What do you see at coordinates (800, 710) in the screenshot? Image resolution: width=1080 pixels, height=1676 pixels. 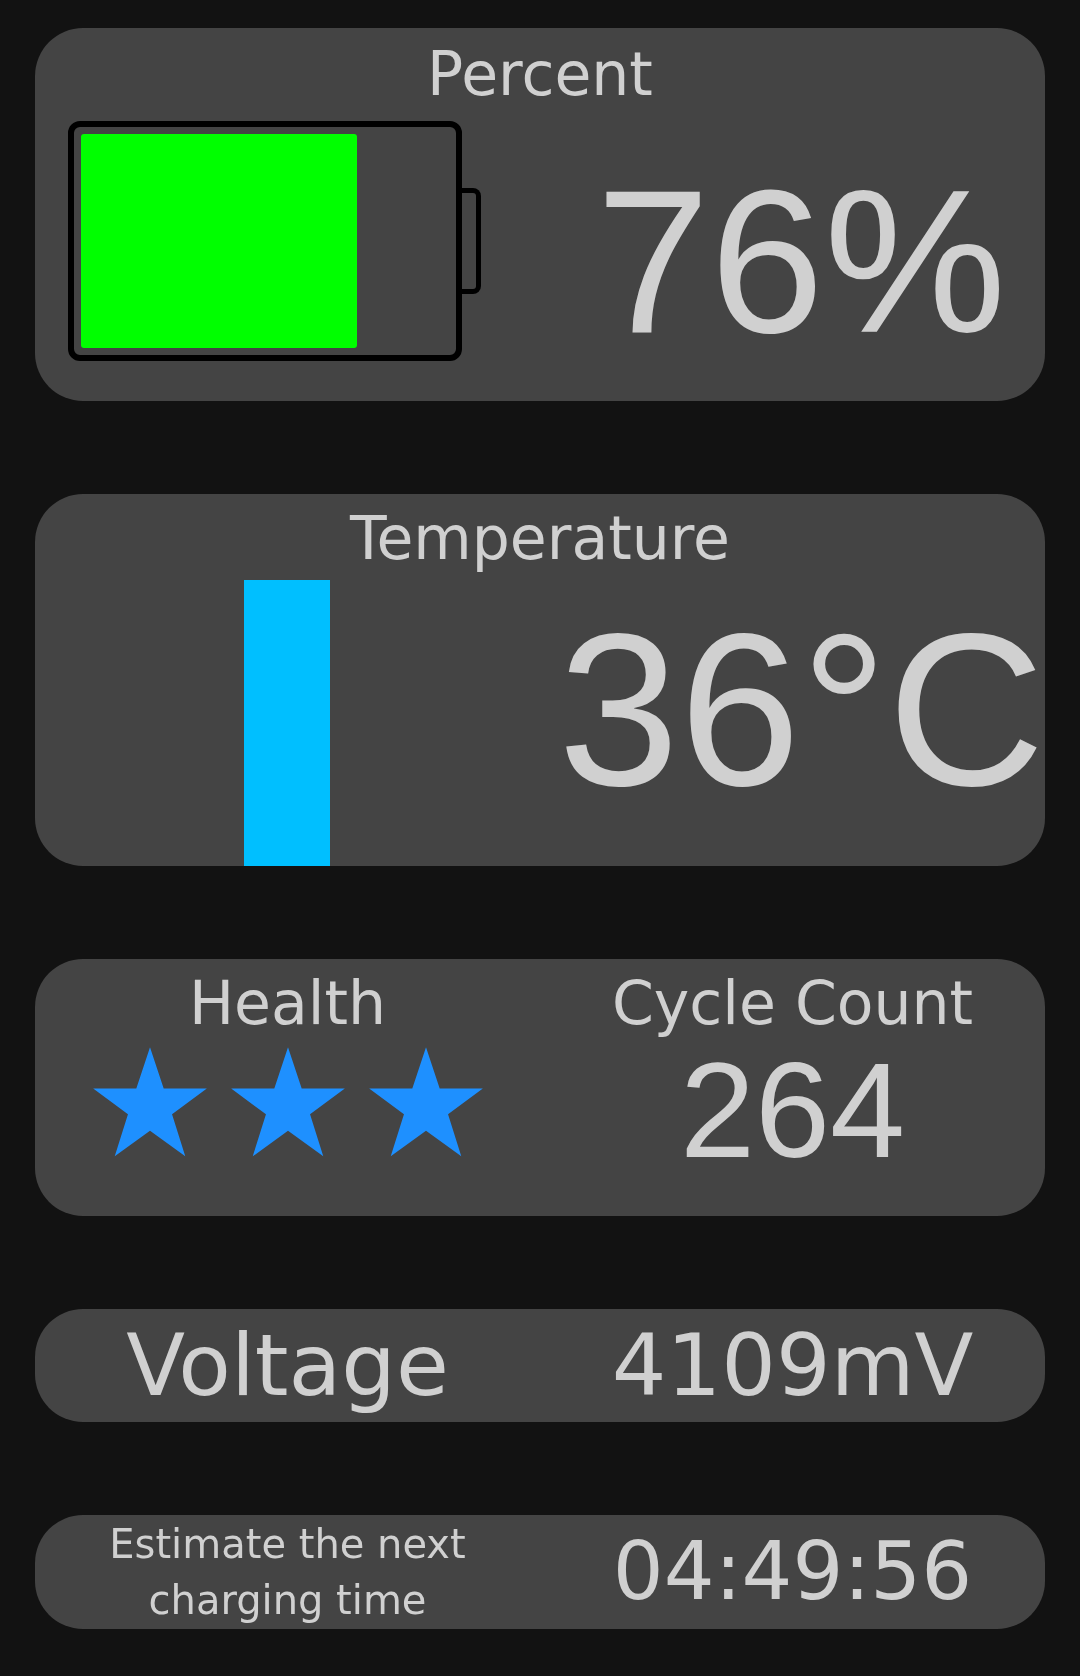 I see `temperature-value: 36°C` at bounding box center [800, 710].